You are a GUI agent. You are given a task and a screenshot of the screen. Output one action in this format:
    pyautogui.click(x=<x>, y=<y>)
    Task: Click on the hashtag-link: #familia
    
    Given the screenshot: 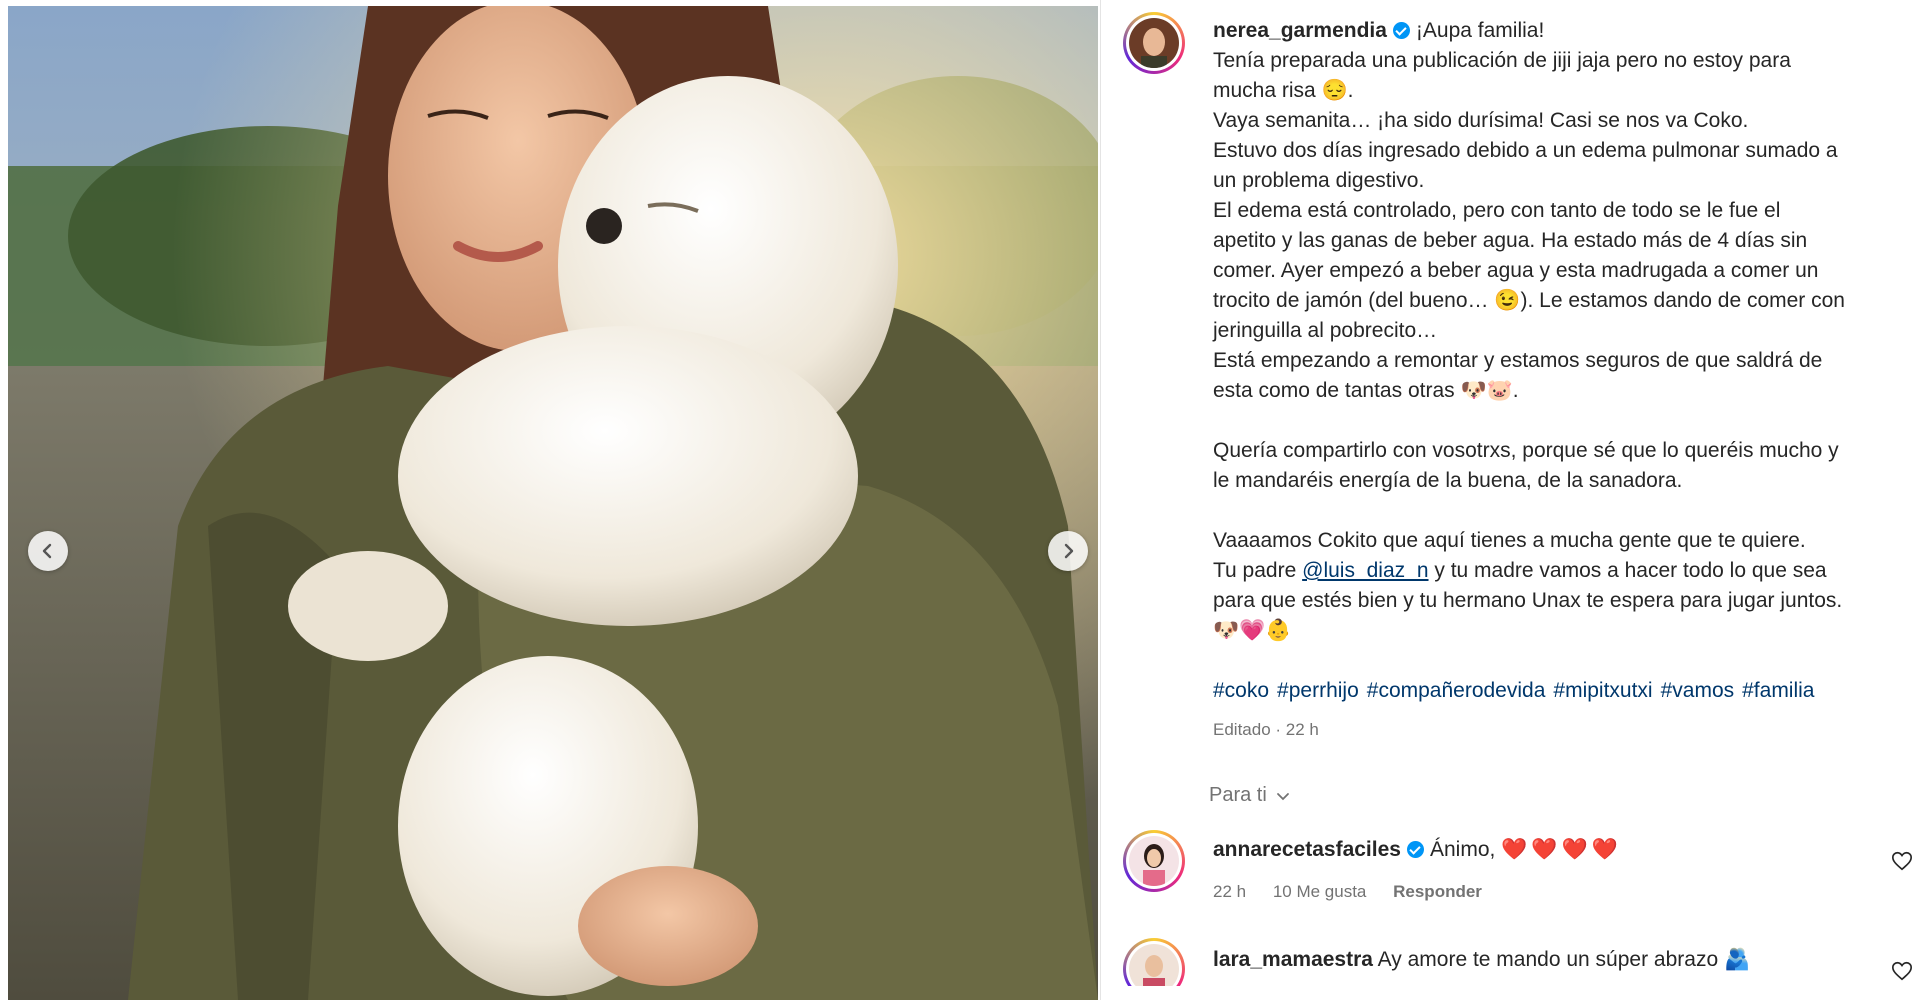 What is the action you would take?
    pyautogui.click(x=1778, y=690)
    